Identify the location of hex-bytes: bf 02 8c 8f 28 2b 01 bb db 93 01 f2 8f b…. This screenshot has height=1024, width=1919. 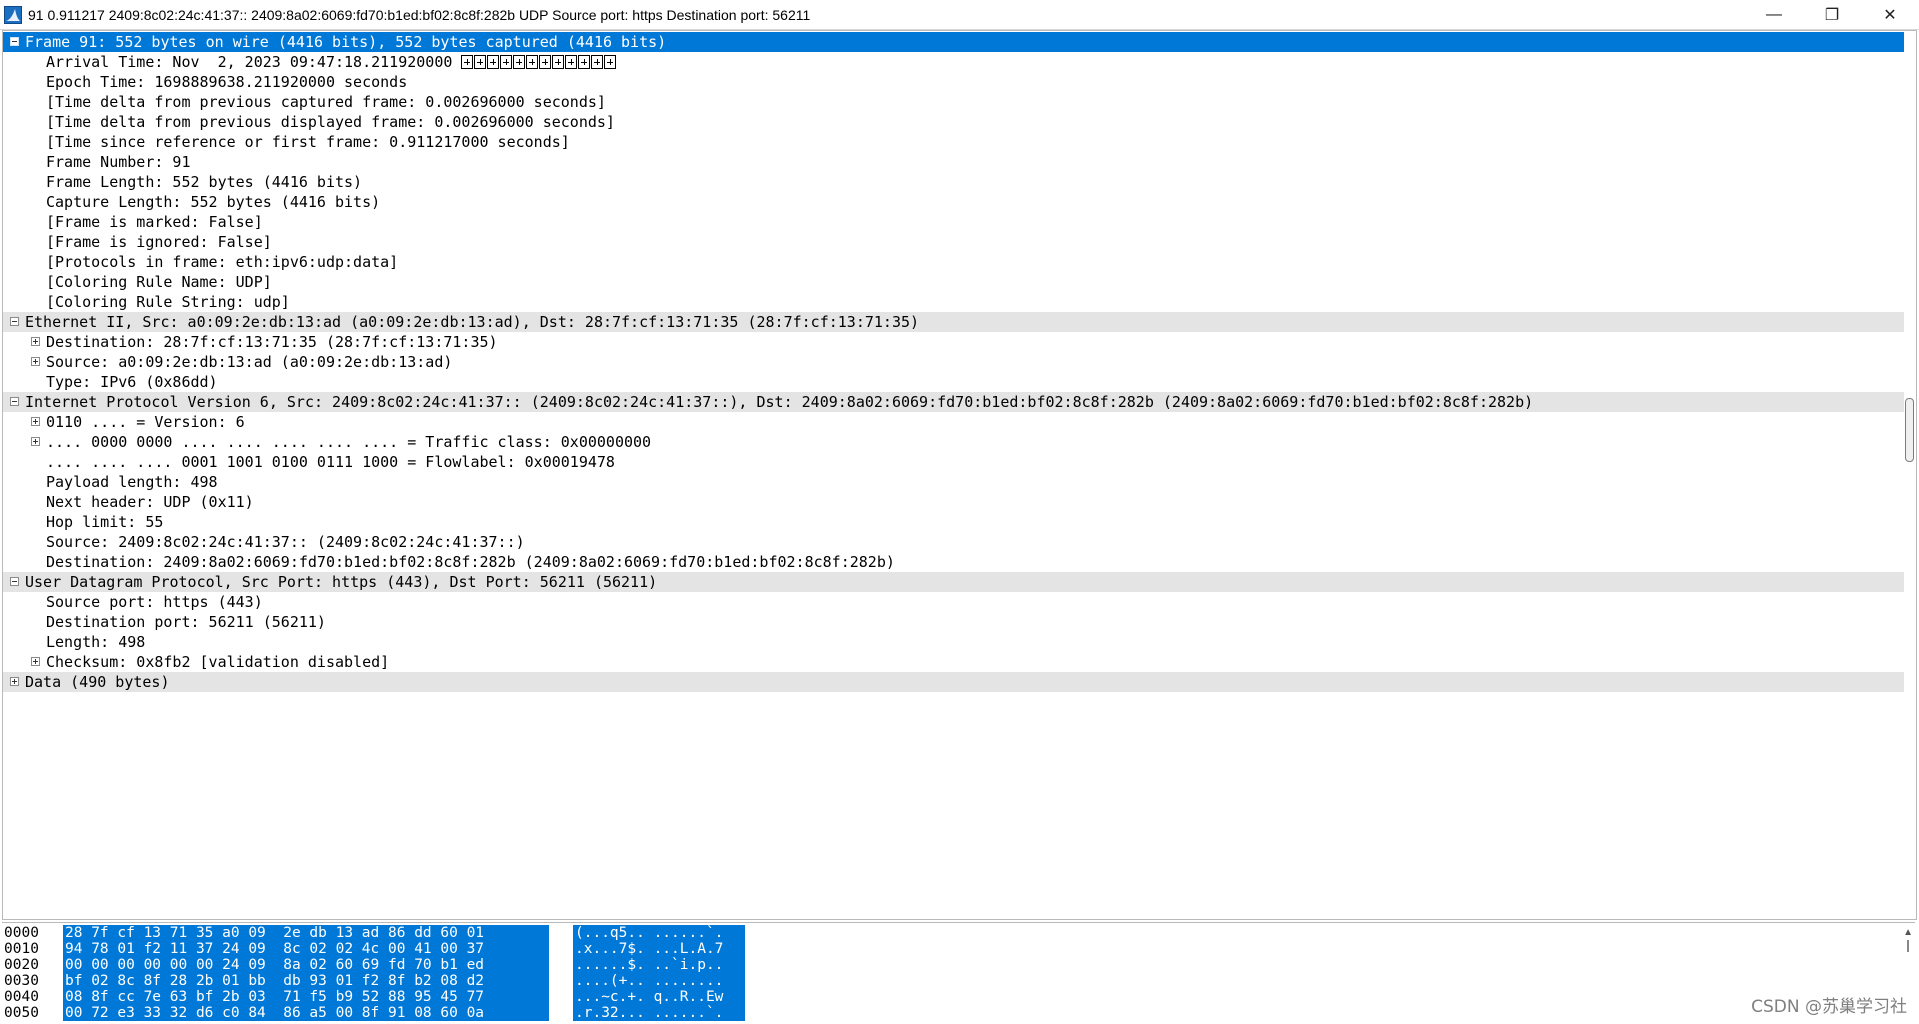
(306, 981).